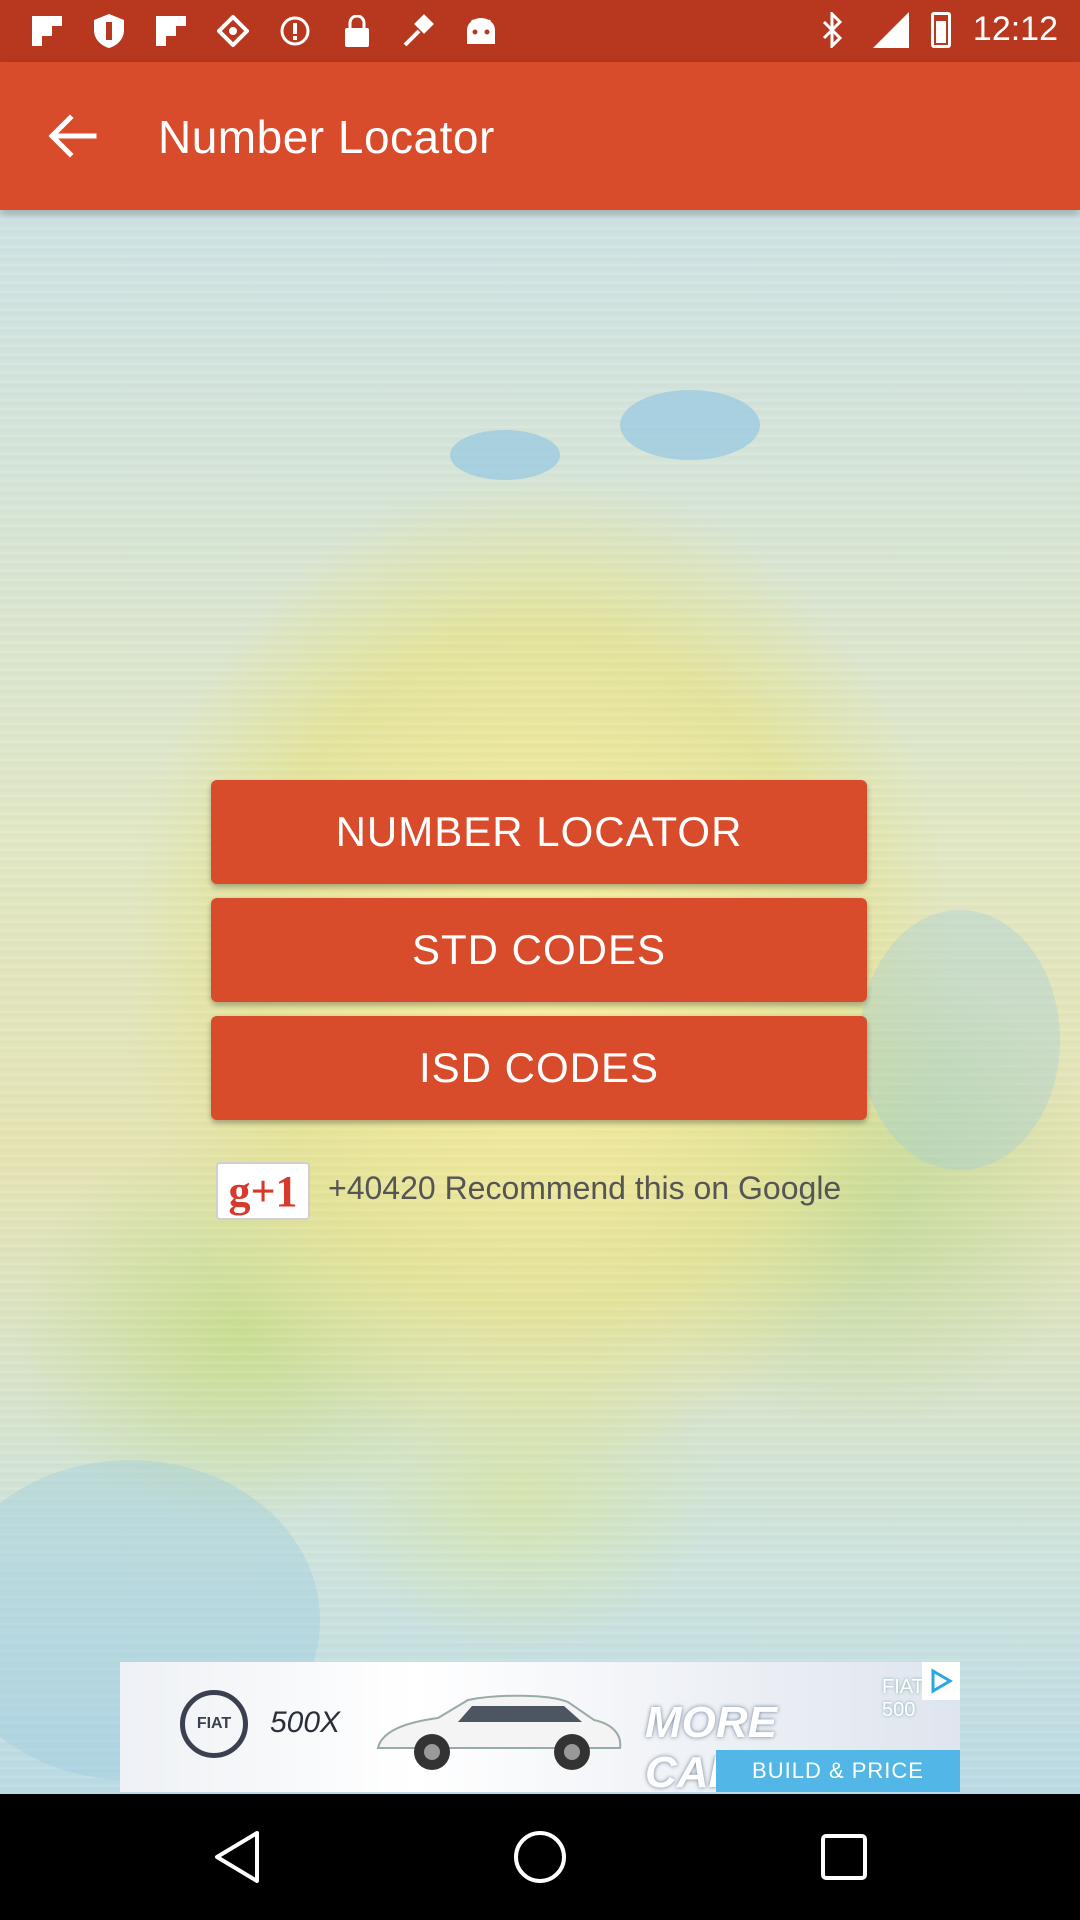 This screenshot has width=1080, height=1920. I want to click on build-and-price-button: BUILD & PRICE, so click(838, 1771).